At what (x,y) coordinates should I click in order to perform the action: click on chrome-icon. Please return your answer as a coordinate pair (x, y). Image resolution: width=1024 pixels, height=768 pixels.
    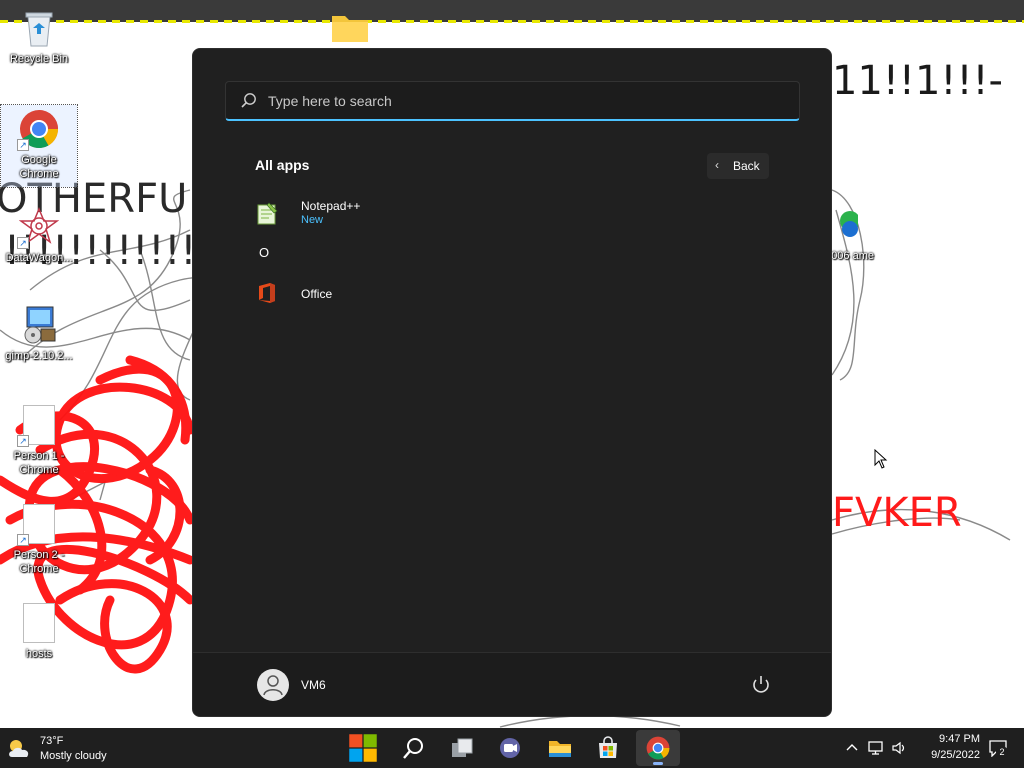
    Looking at the image, I should click on (658, 748).